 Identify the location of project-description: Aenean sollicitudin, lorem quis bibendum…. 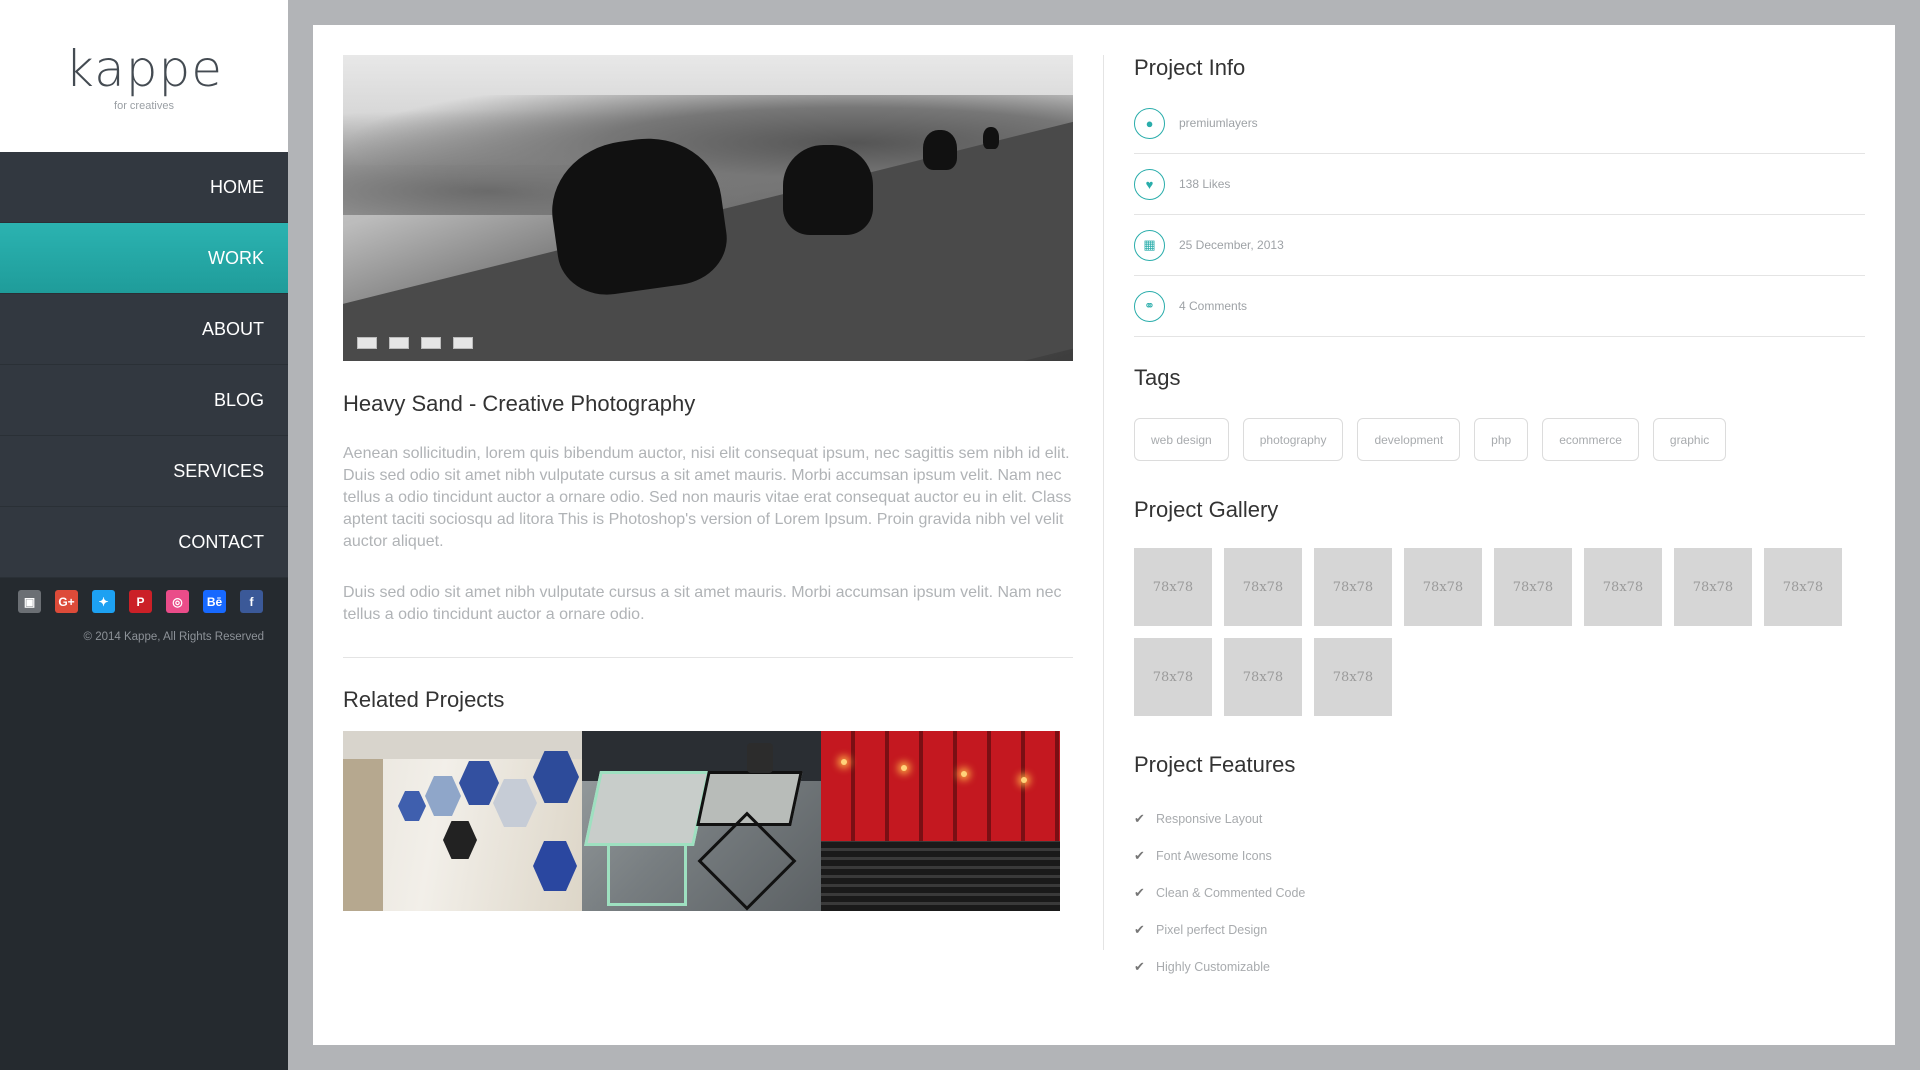
(707, 497).